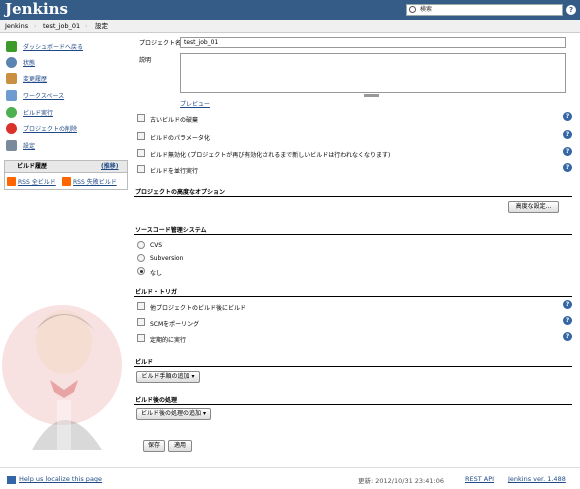 The height and width of the screenshot is (489, 580). Describe the element at coordinates (11, 46) in the screenshot. I see `up-arrow-icon` at that location.